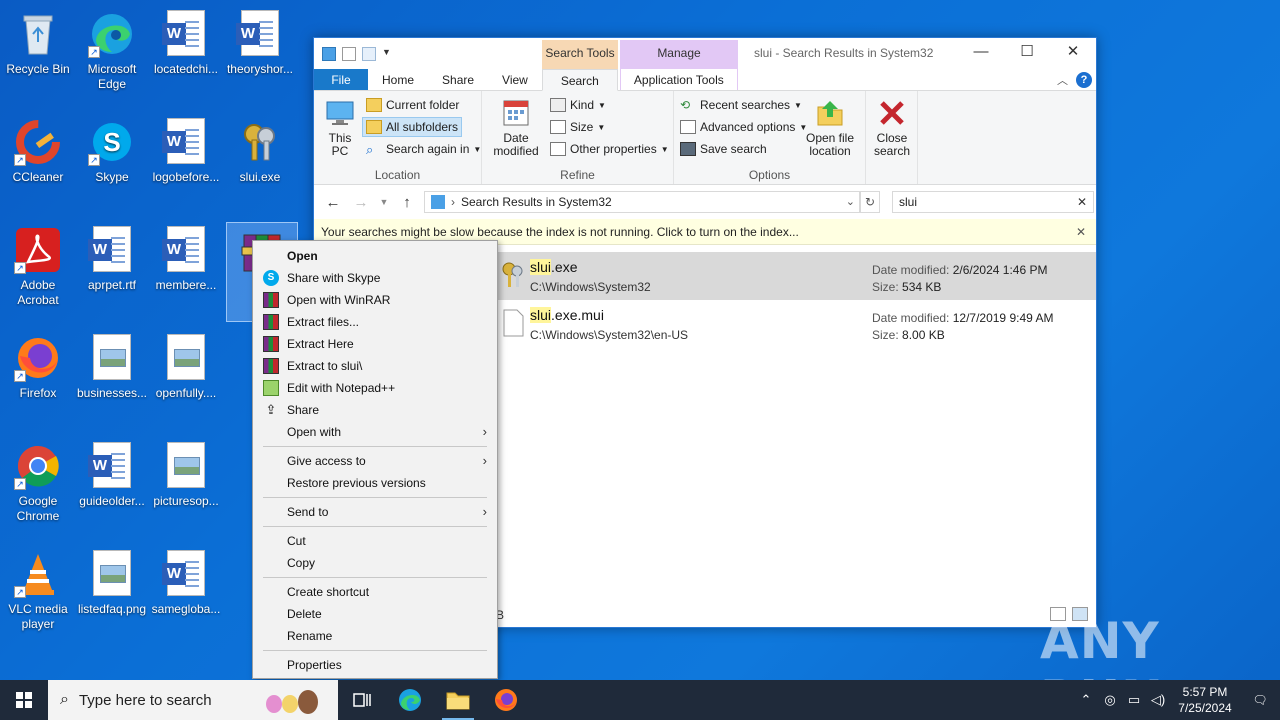  What do you see at coordinates (981, 53) in the screenshot?
I see `minimize-button: —` at bounding box center [981, 53].